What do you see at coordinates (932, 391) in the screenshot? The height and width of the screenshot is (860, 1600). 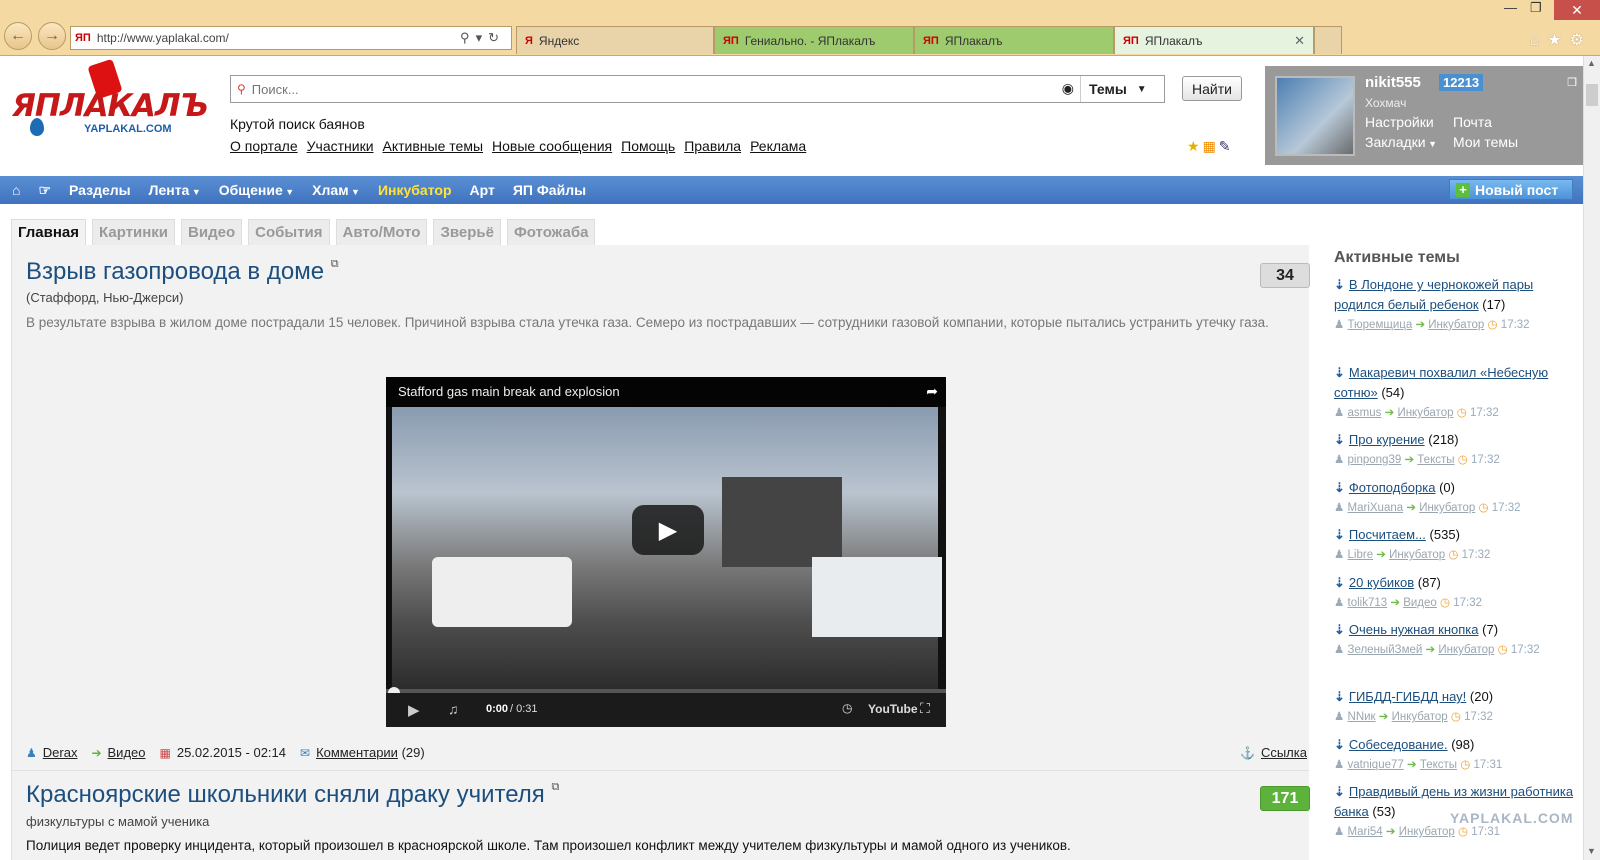 I see `share-icon: ➦` at bounding box center [932, 391].